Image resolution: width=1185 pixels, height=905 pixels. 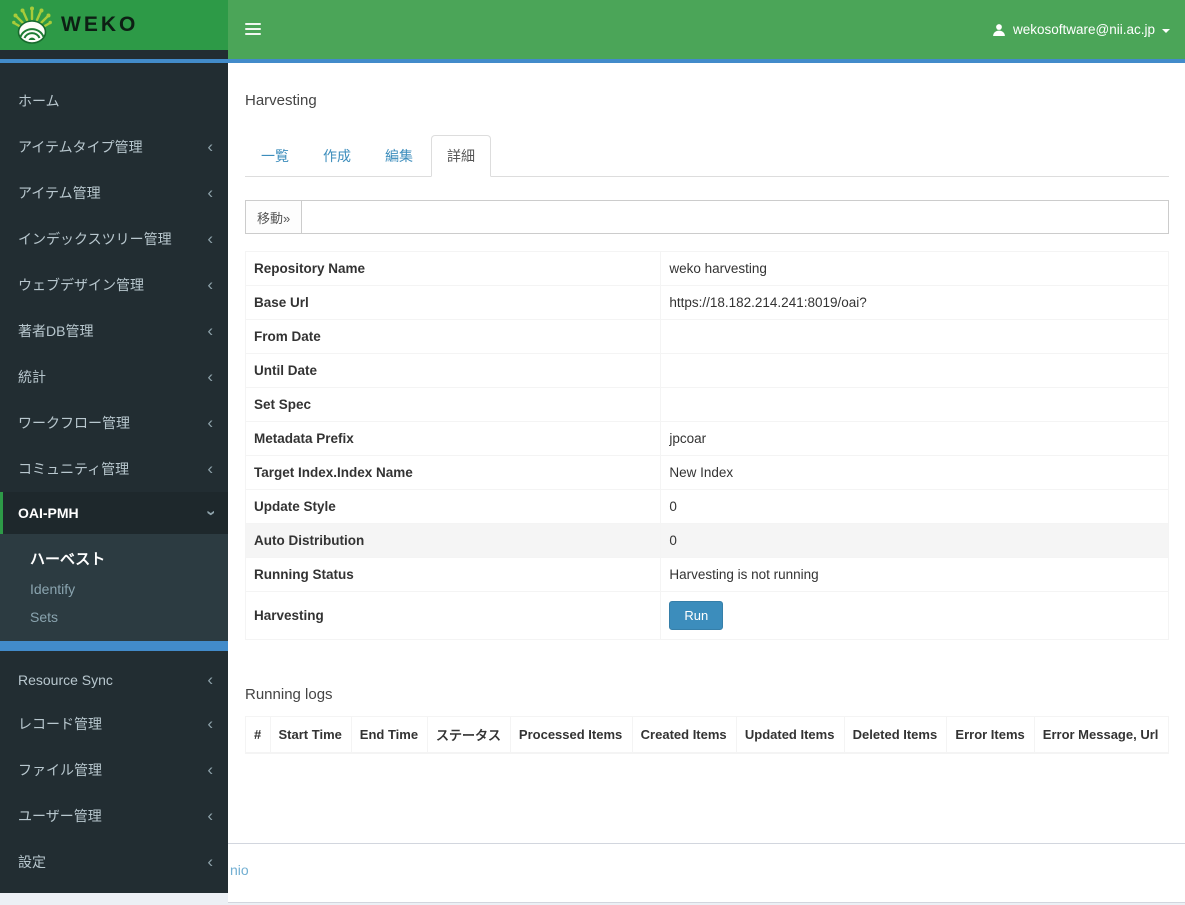 I want to click on chevron-down-icon, so click(x=210, y=513).